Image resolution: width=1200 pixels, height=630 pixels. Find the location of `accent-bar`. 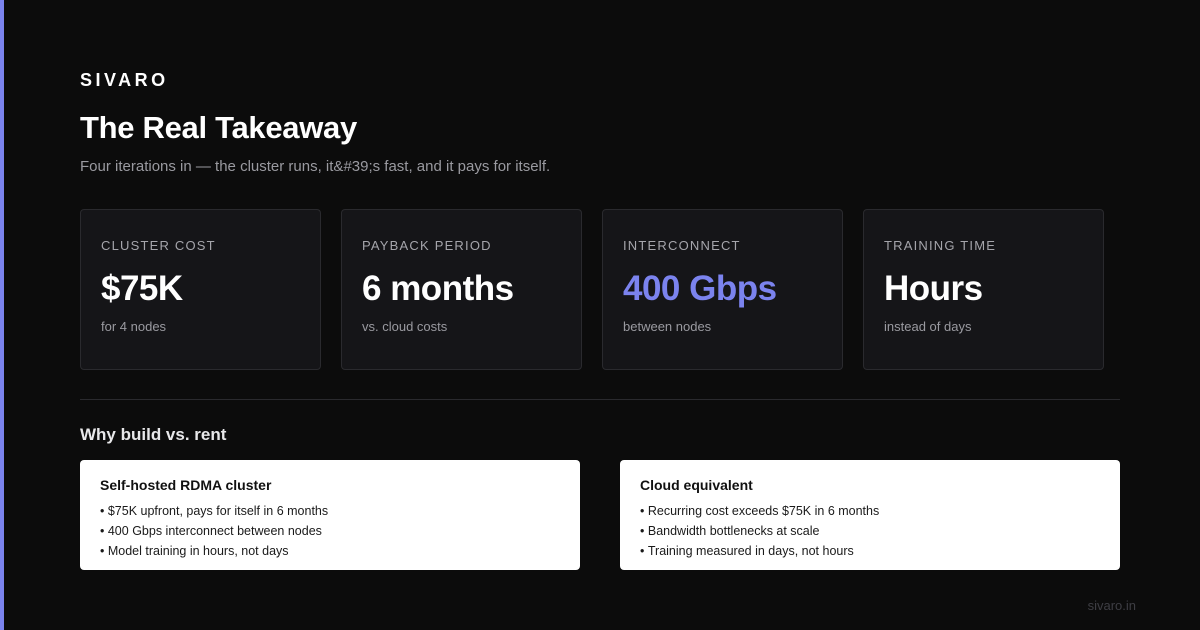

accent-bar is located at coordinates (2, 315).